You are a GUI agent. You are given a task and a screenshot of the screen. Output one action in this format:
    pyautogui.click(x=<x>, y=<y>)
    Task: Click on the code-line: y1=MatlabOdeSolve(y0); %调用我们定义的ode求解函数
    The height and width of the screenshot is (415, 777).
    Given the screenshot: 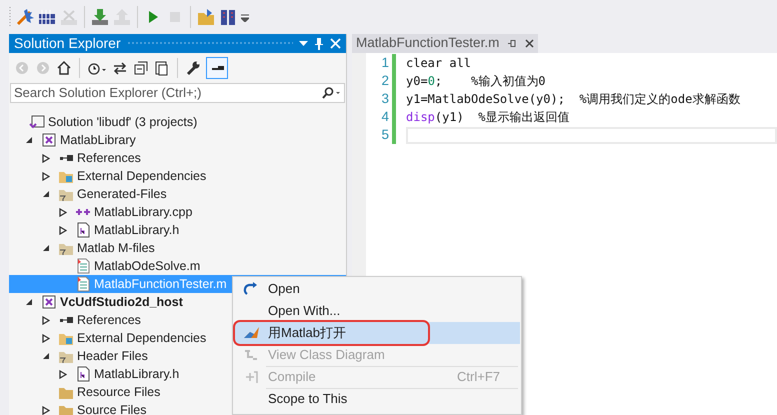 What is the action you would take?
    pyautogui.click(x=574, y=99)
    